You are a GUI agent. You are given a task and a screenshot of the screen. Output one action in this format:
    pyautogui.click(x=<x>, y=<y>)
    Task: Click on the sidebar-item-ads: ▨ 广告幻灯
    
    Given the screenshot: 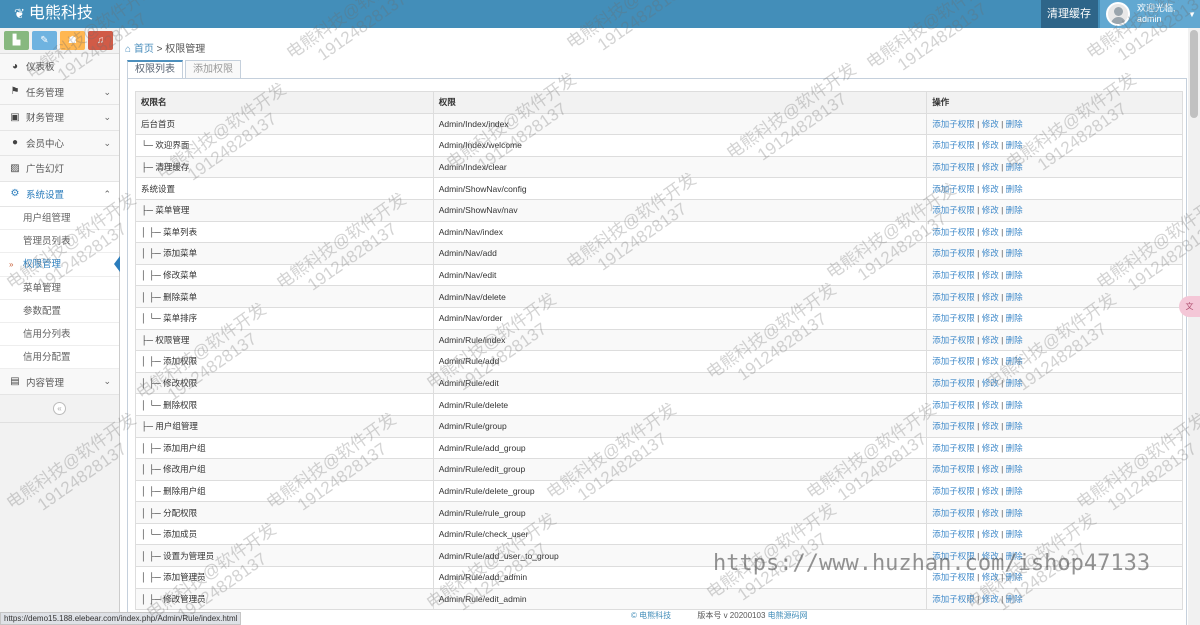 What is the action you would take?
    pyautogui.click(x=59, y=169)
    